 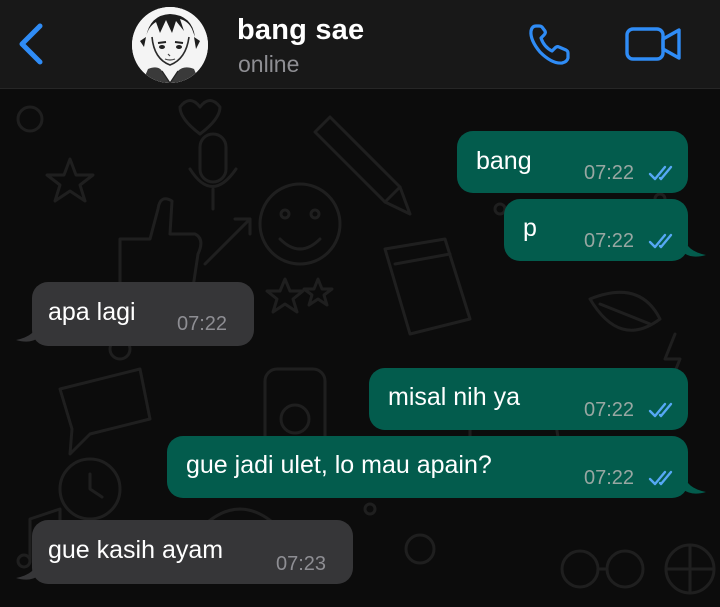 I want to click on message-time: 07:23, so click(x=301, y=564).